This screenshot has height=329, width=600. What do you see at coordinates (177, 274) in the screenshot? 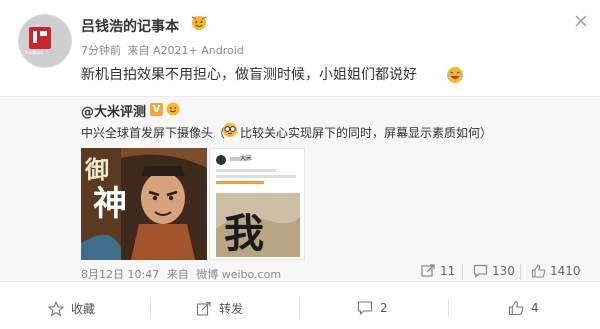
I see `repost-via: 来自` at bounding box center [177, 274].